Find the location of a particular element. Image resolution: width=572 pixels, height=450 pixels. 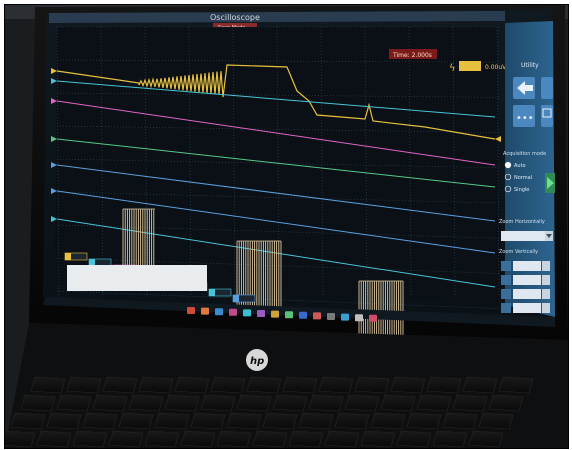

trigger-icon: ϟ is located at coordinates (452, 68).